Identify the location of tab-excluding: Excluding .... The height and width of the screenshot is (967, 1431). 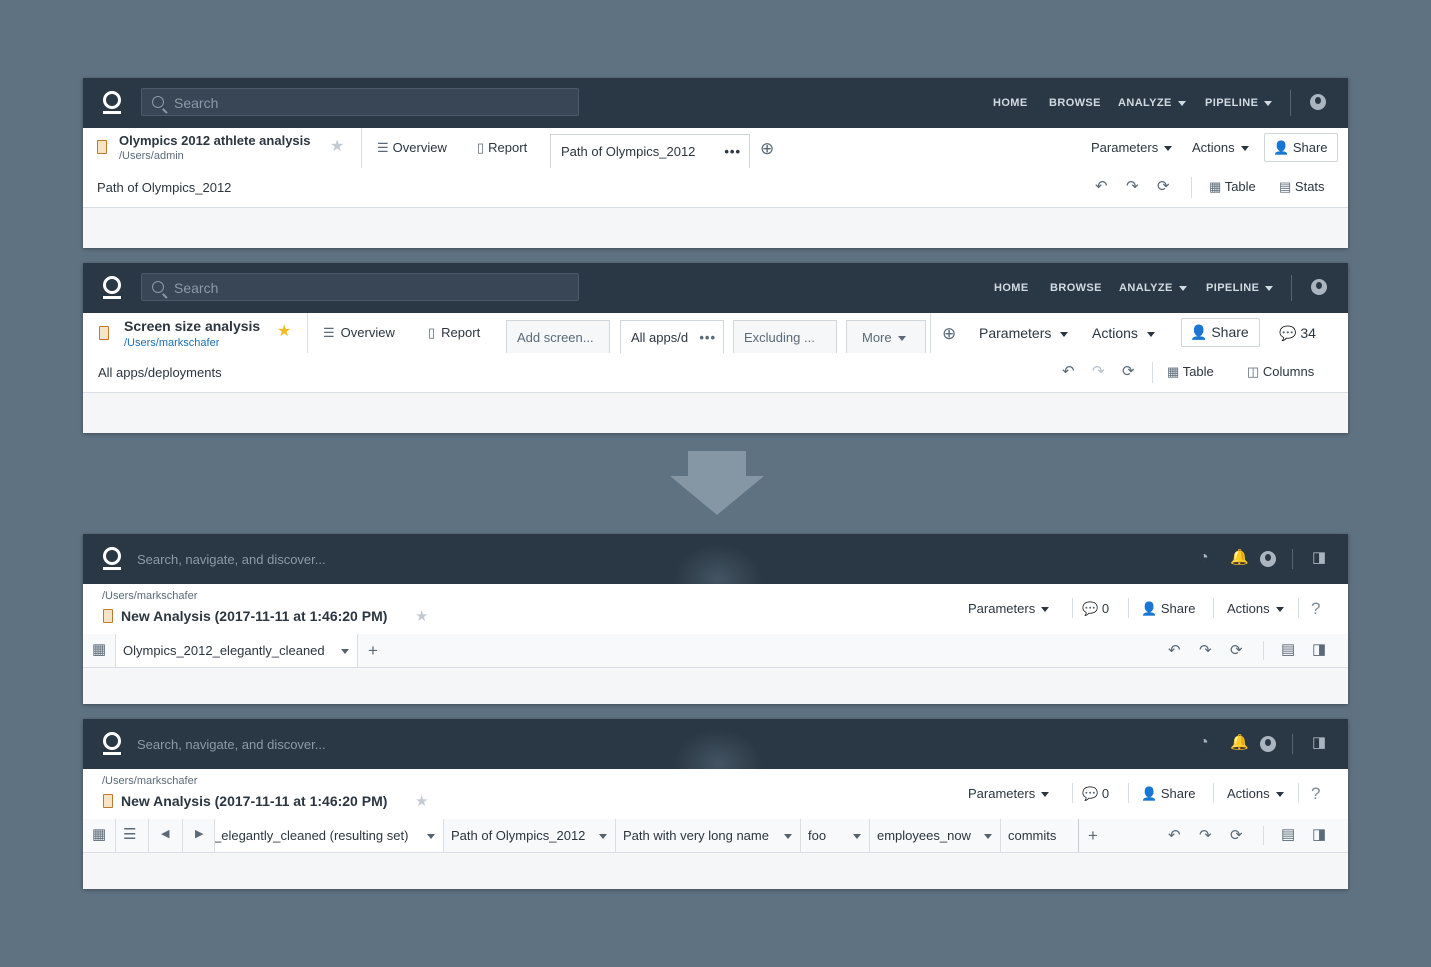
(785, 337).